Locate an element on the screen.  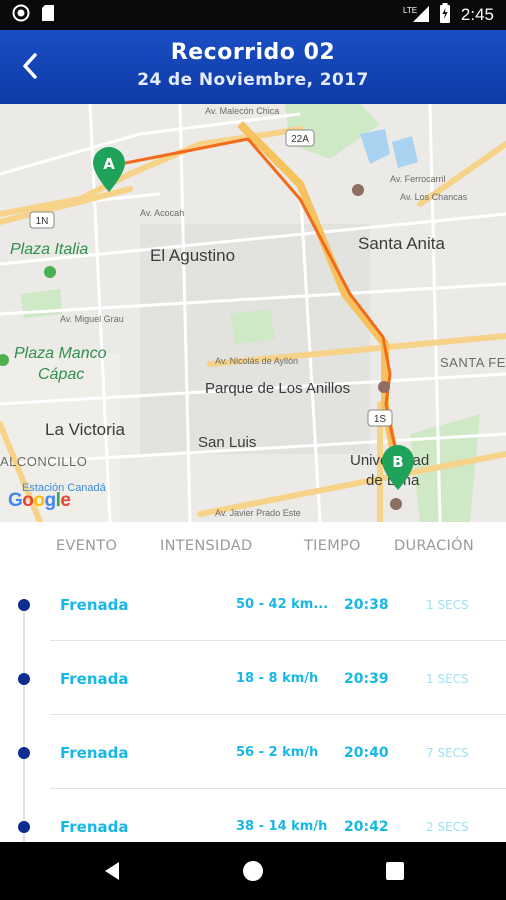
map-label-street: Av. Javier Prado Este is located at coordinates (258, 513).